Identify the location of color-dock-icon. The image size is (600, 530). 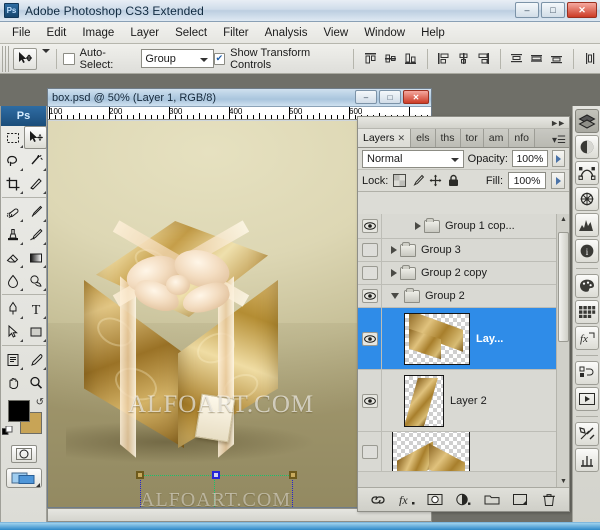
(586, 286).